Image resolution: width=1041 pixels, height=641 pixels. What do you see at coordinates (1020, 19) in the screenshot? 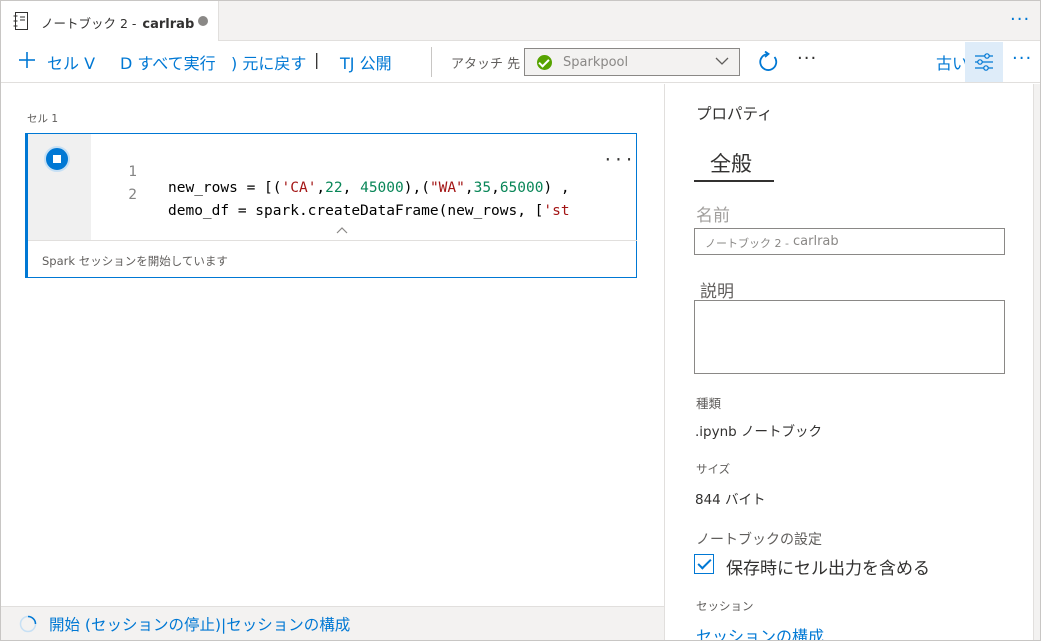
I see `tab-more-button: ···` at bounding box center [1020, 19].